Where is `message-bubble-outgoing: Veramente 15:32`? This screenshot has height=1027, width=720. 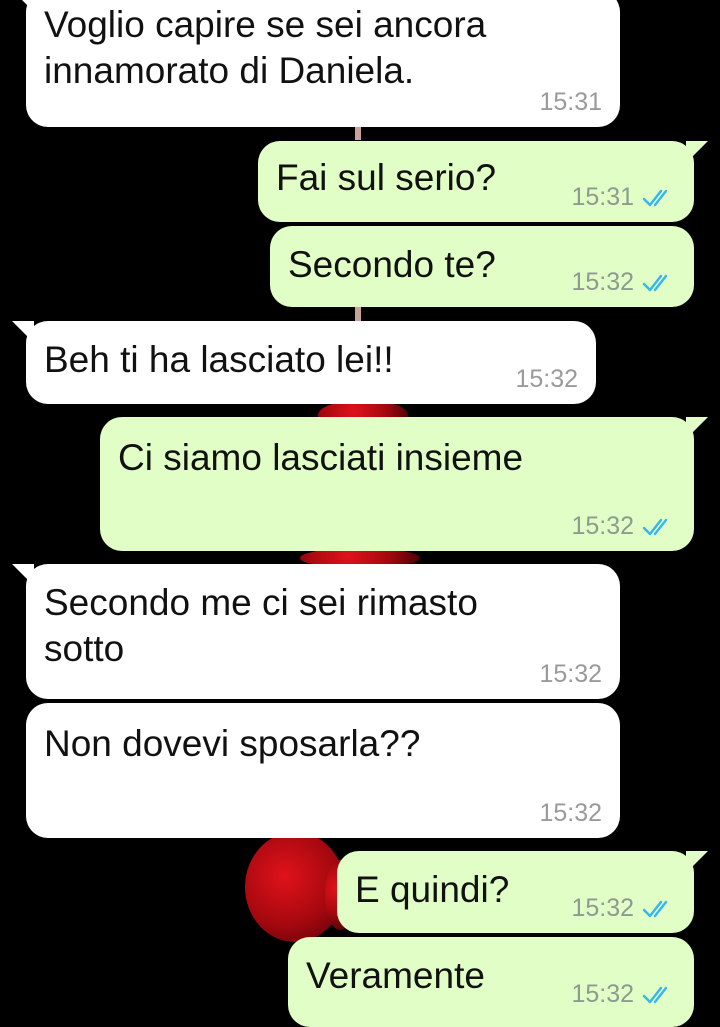
message-bubble-outgoing: Veramente 15:32 is located at coordinates (491, 982).